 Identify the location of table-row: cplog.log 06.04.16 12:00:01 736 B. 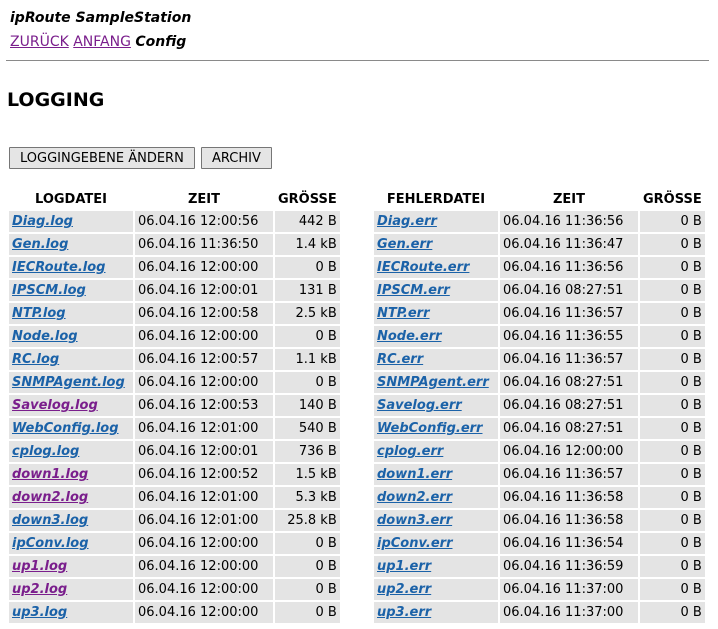
(174, 451).